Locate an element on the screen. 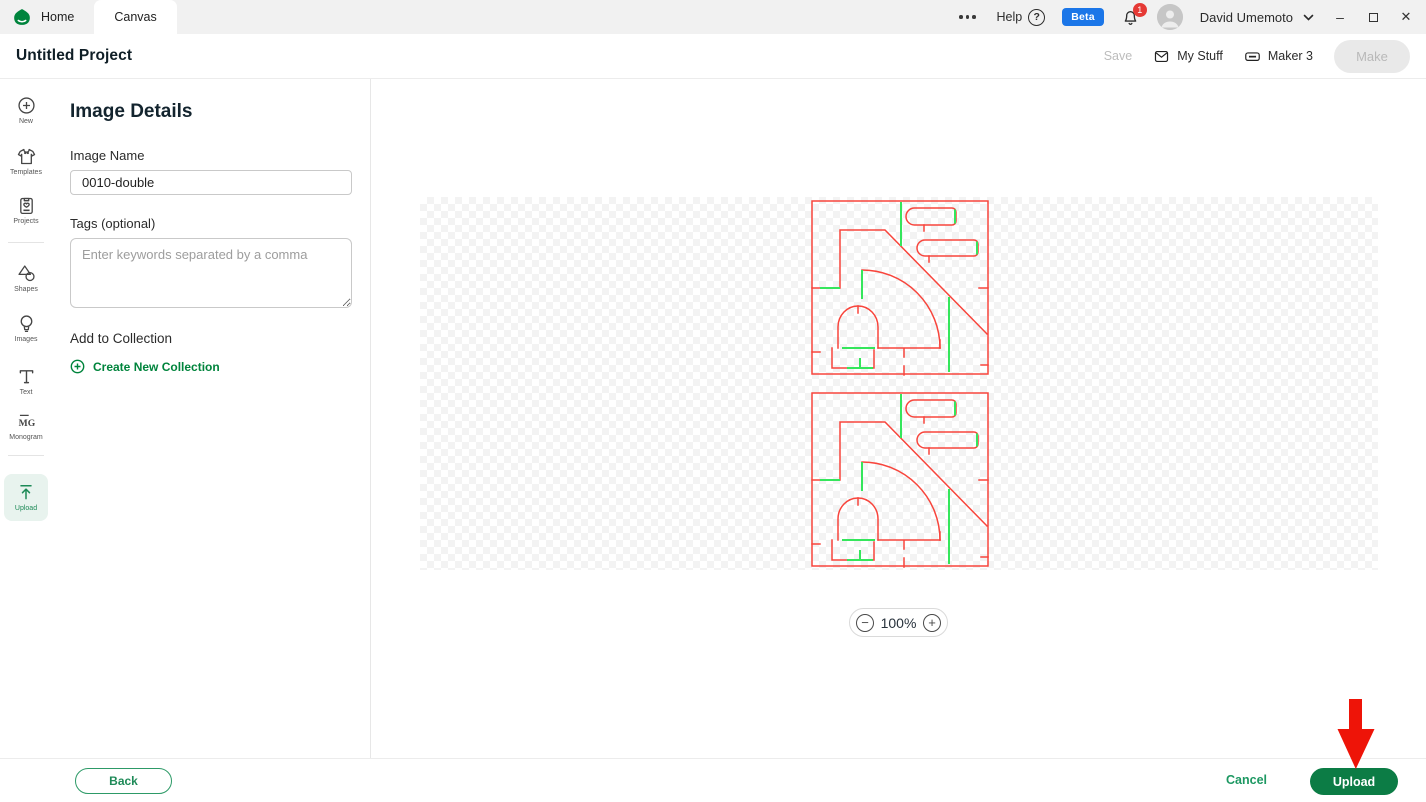 The width and height of the screenshot is (1426, 802). sidebar-item-images: Images is located at coordinates (26, 328).